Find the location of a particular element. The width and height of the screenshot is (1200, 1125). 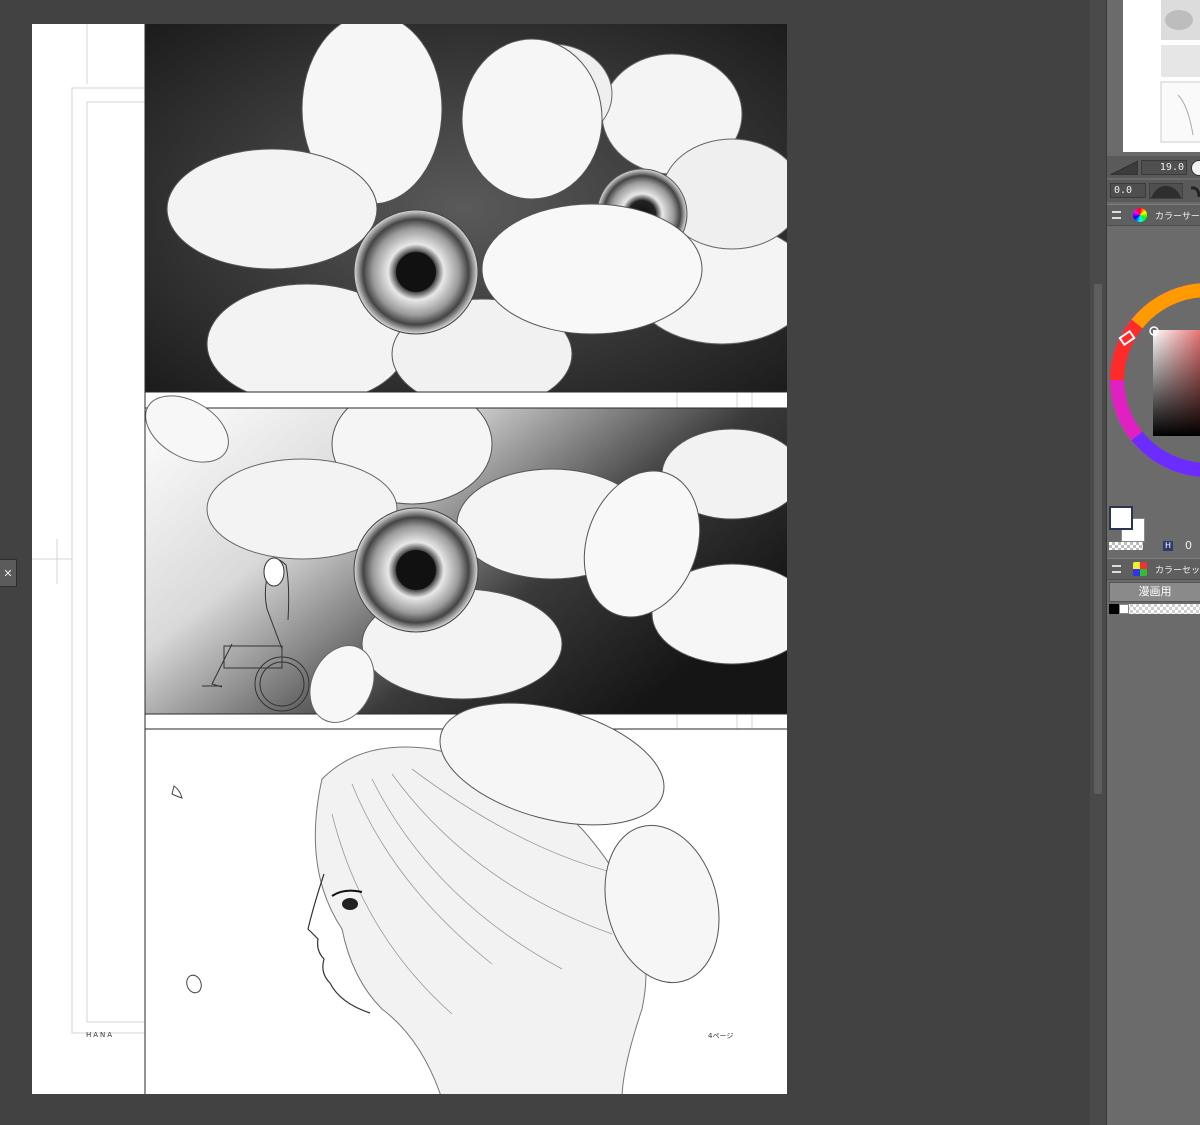

brush-size-slider-left is located at coordinates (1124, 167).